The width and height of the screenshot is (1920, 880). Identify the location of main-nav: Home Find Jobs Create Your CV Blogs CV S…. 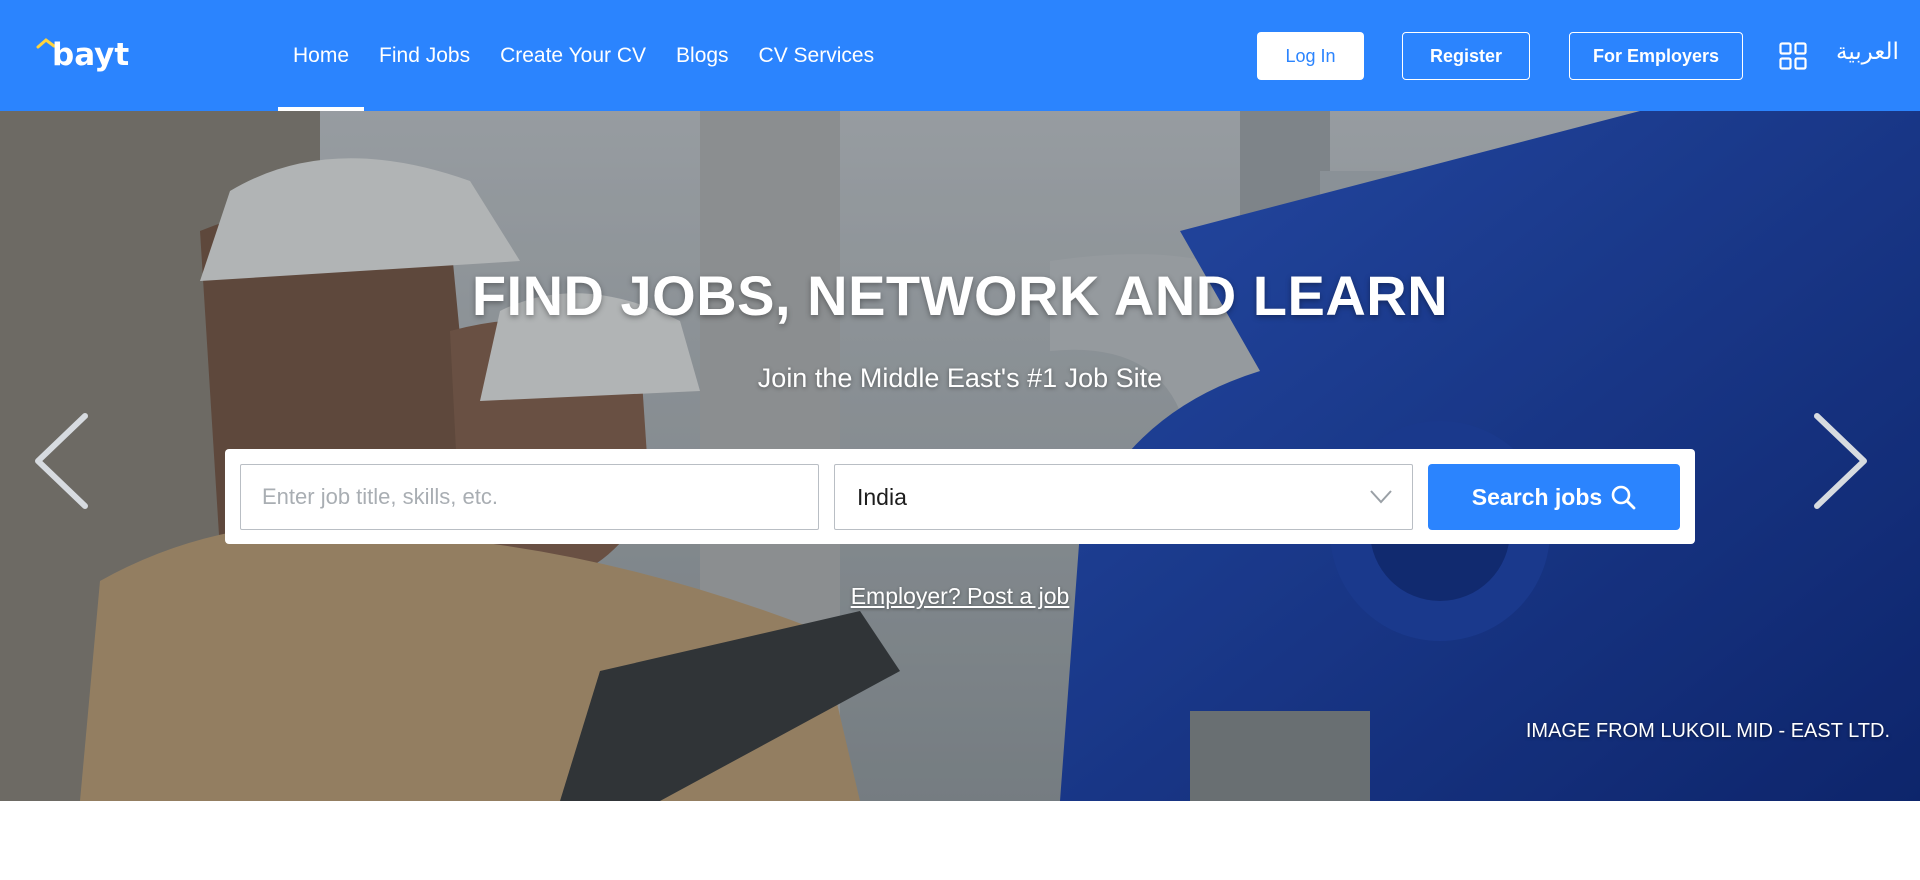
(583, 55).